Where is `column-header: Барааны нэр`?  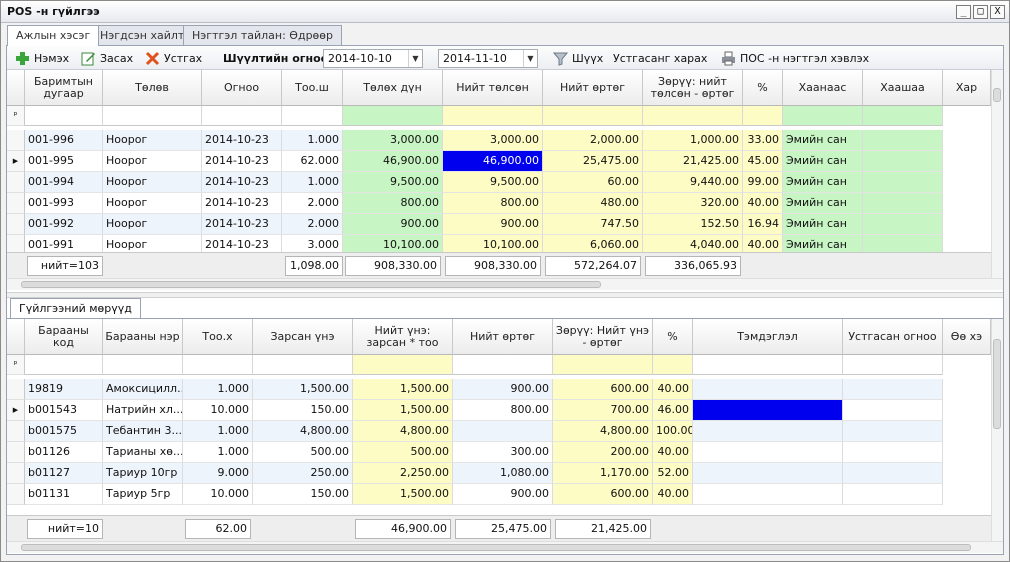
column-header: Барааны нэр is located at coordinates (143, 337).